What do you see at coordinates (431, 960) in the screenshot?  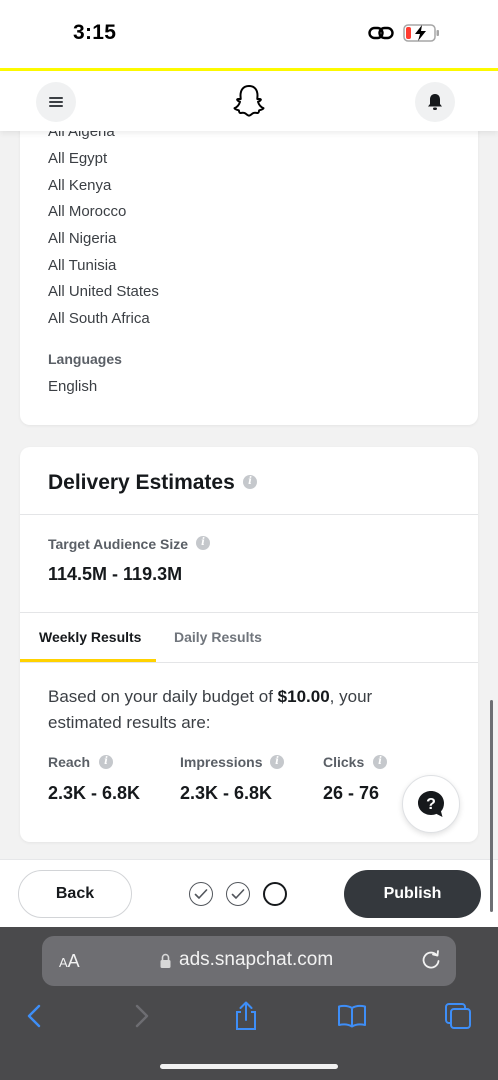 I see `reload-icon` at bounding box center [431, 960].